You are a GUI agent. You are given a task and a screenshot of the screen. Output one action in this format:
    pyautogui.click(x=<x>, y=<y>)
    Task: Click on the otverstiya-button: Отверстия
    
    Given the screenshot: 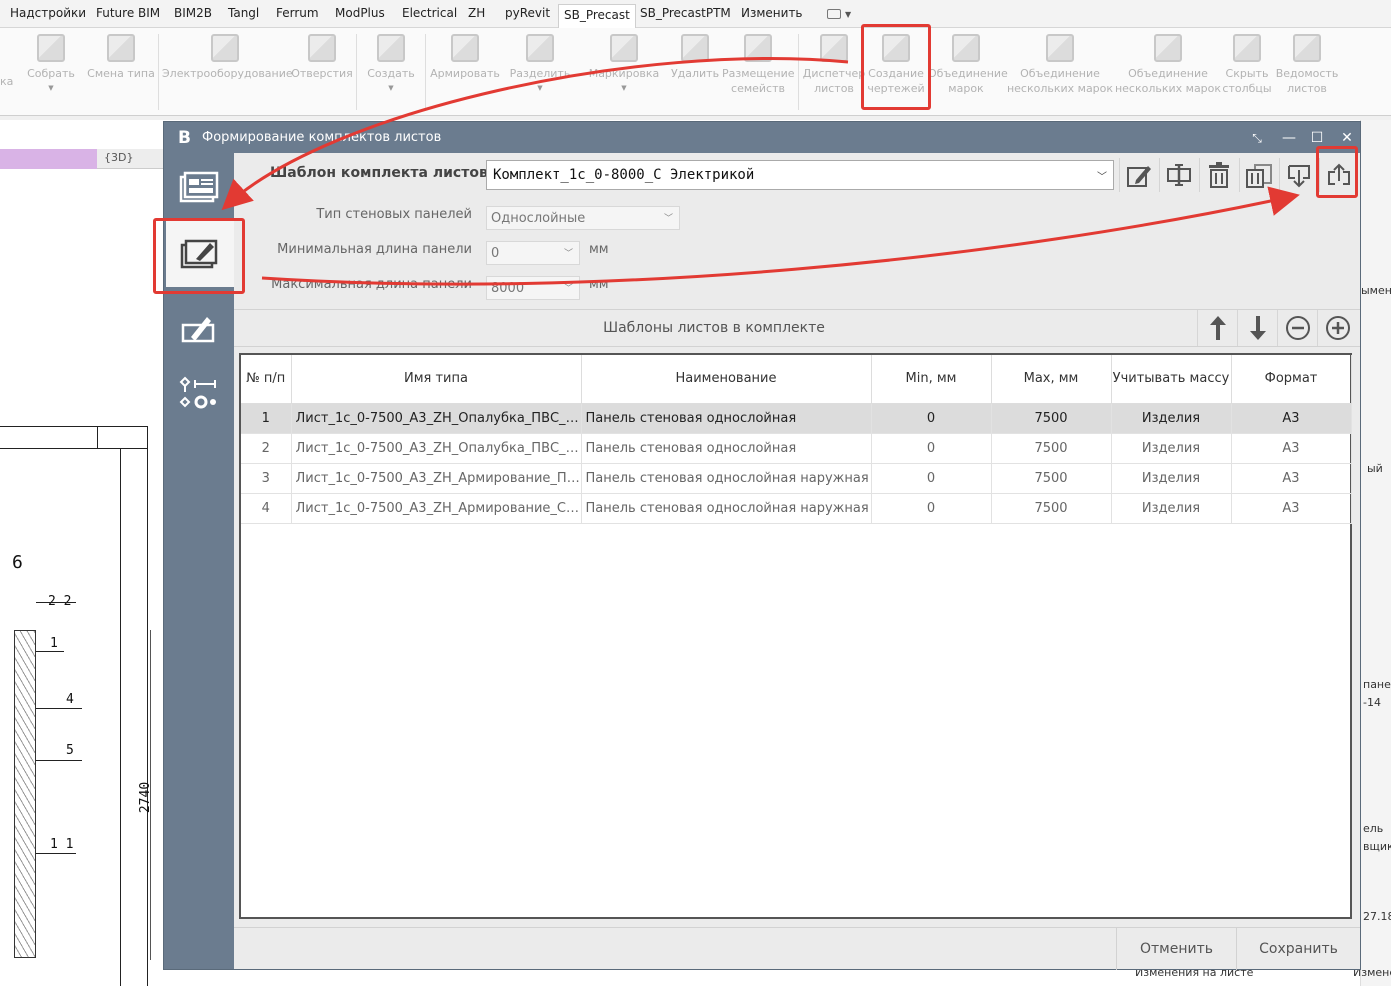 What is the action you would take?
    pyautogui.click(x=322, y=54)
    